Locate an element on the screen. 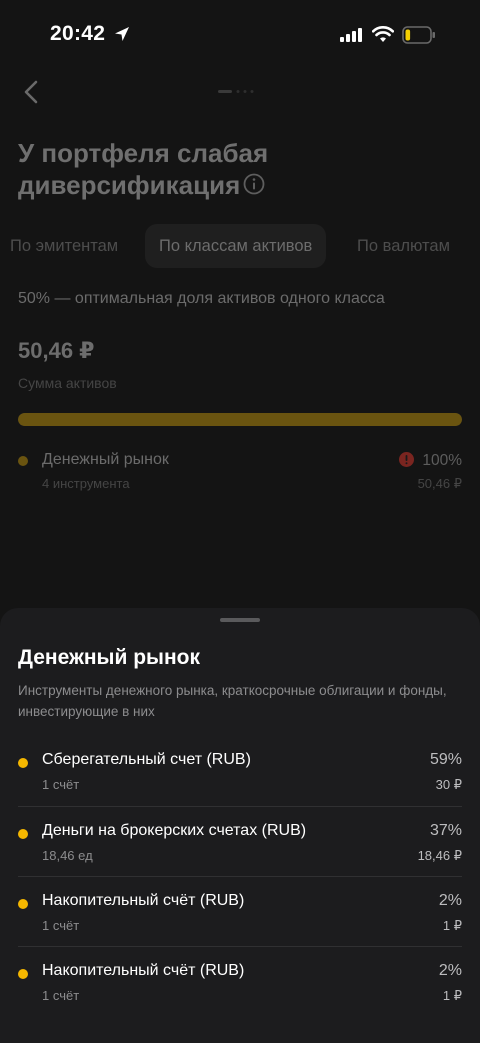 The width and height of the screenshot is (480, 1043). battery-icon is located at coordinates (418, 35).